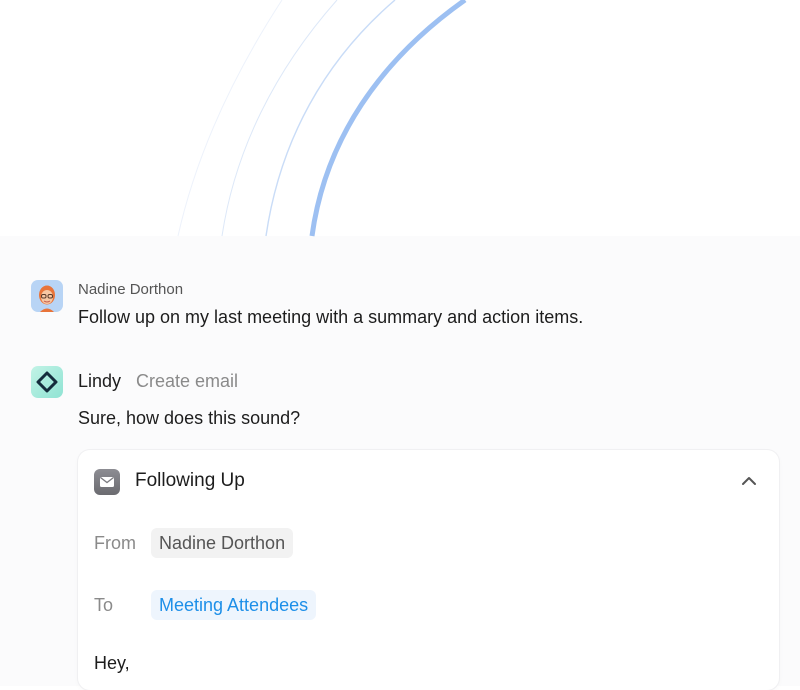  I want to click on assistant-action: Create email, so click(187, 381).